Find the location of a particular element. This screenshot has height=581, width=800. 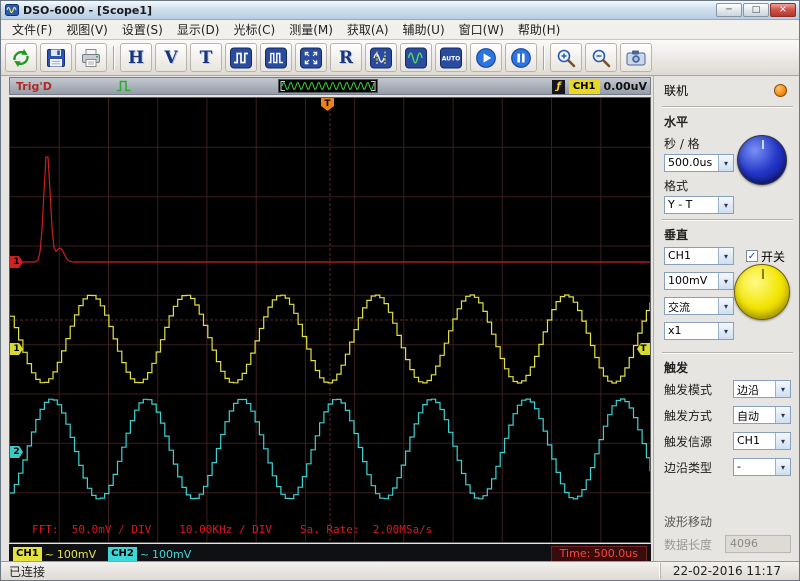

menu-utility: 辅助(U) is located at coordinates (424, 29).